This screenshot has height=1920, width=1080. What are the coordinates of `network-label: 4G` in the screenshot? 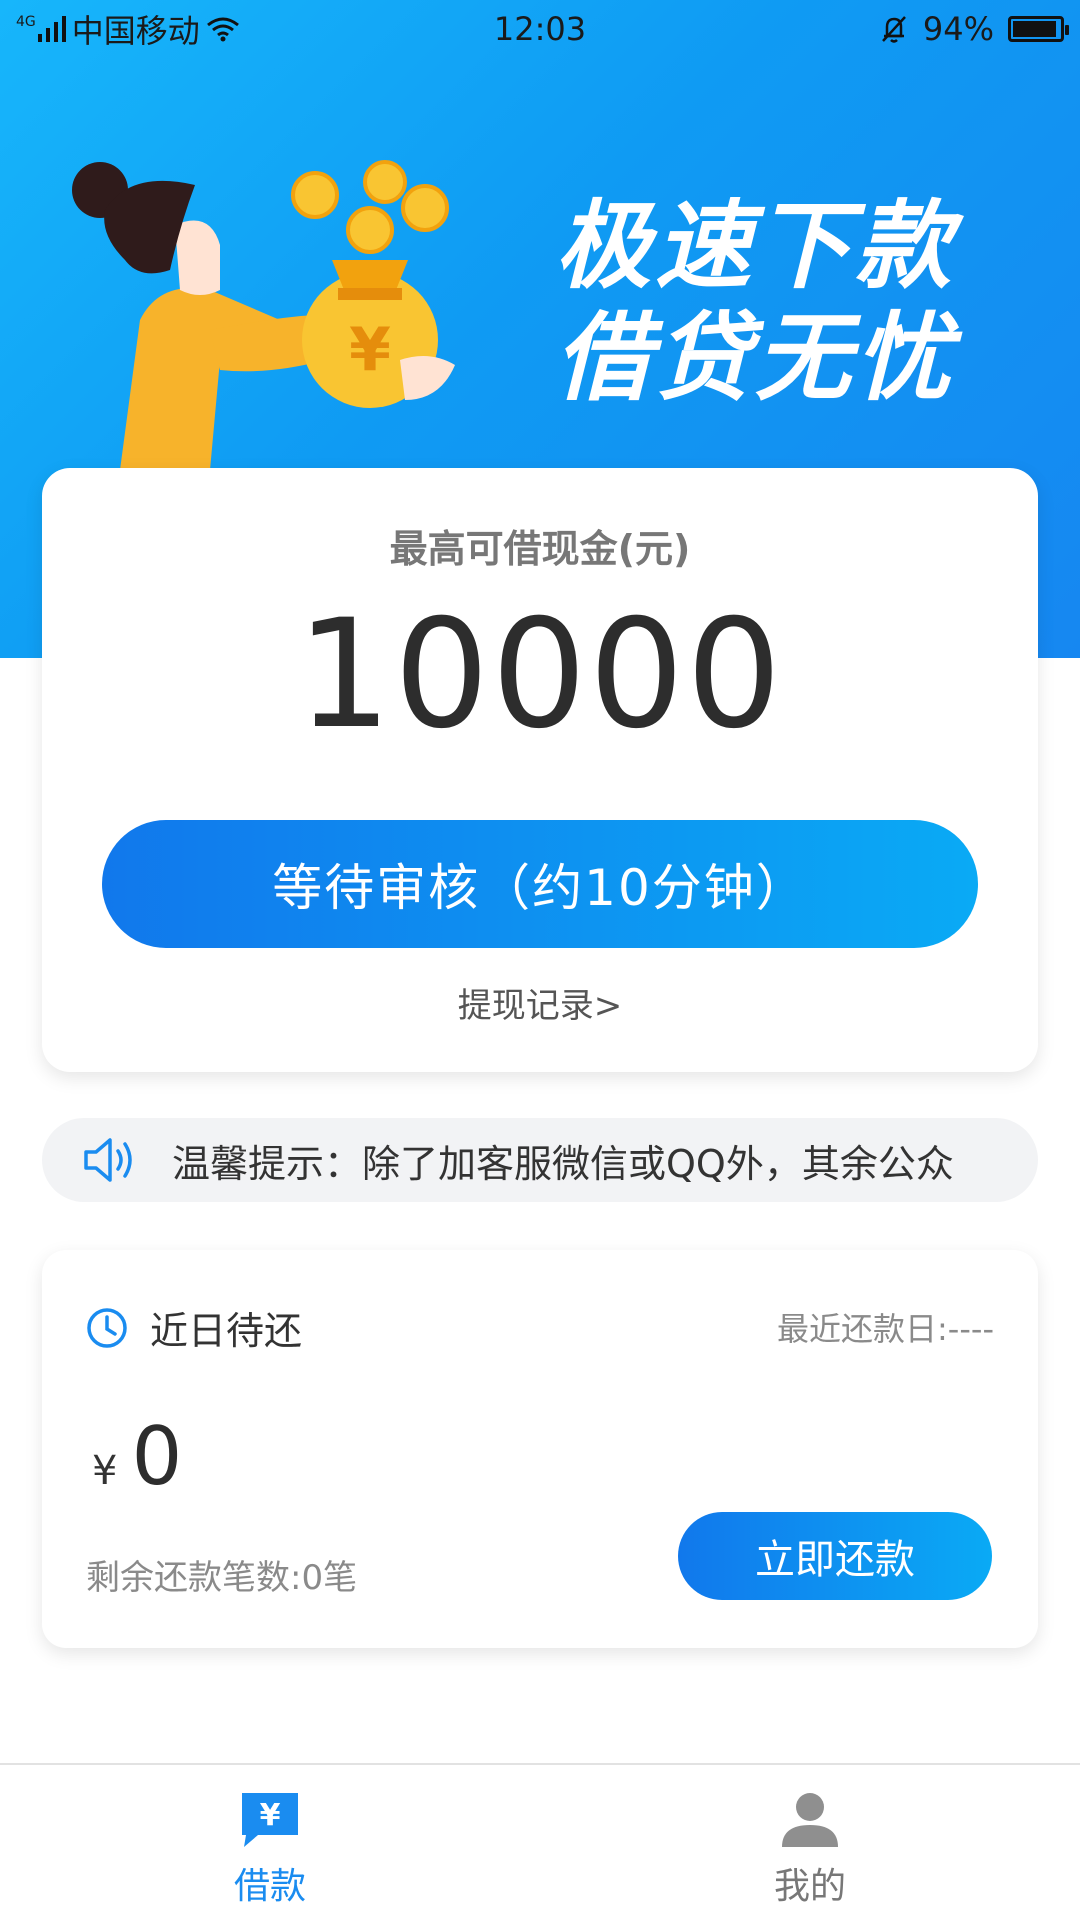 It's located at (26, 22).